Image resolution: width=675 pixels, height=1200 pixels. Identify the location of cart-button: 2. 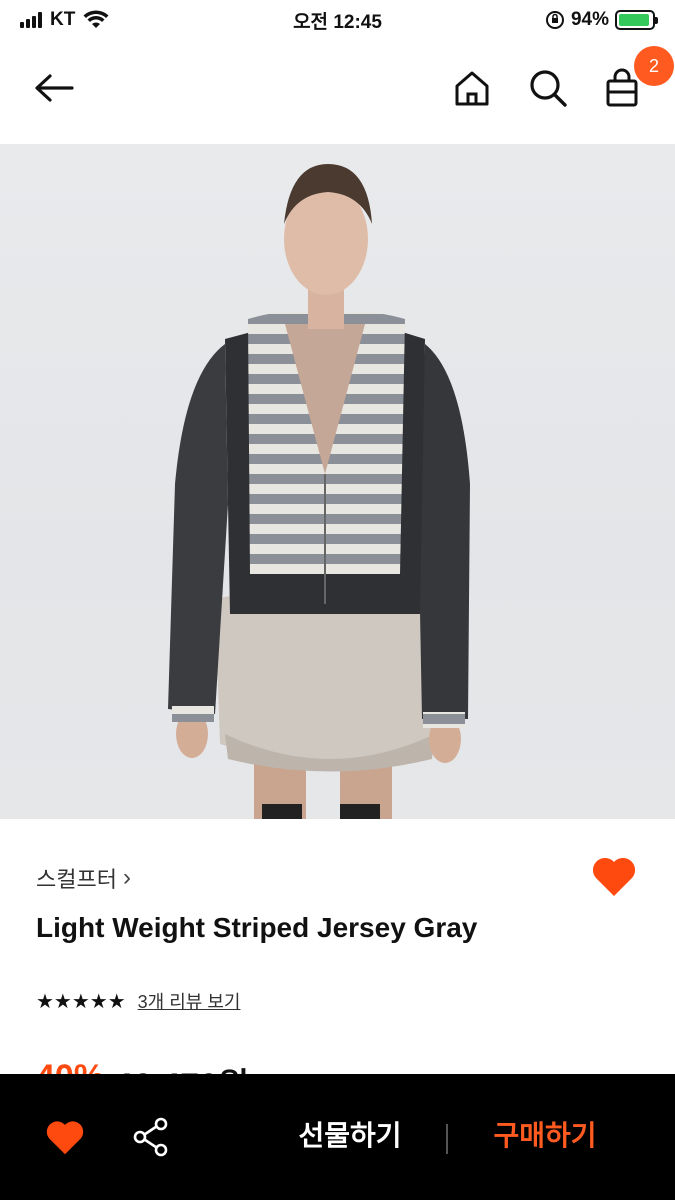
(637, 78).